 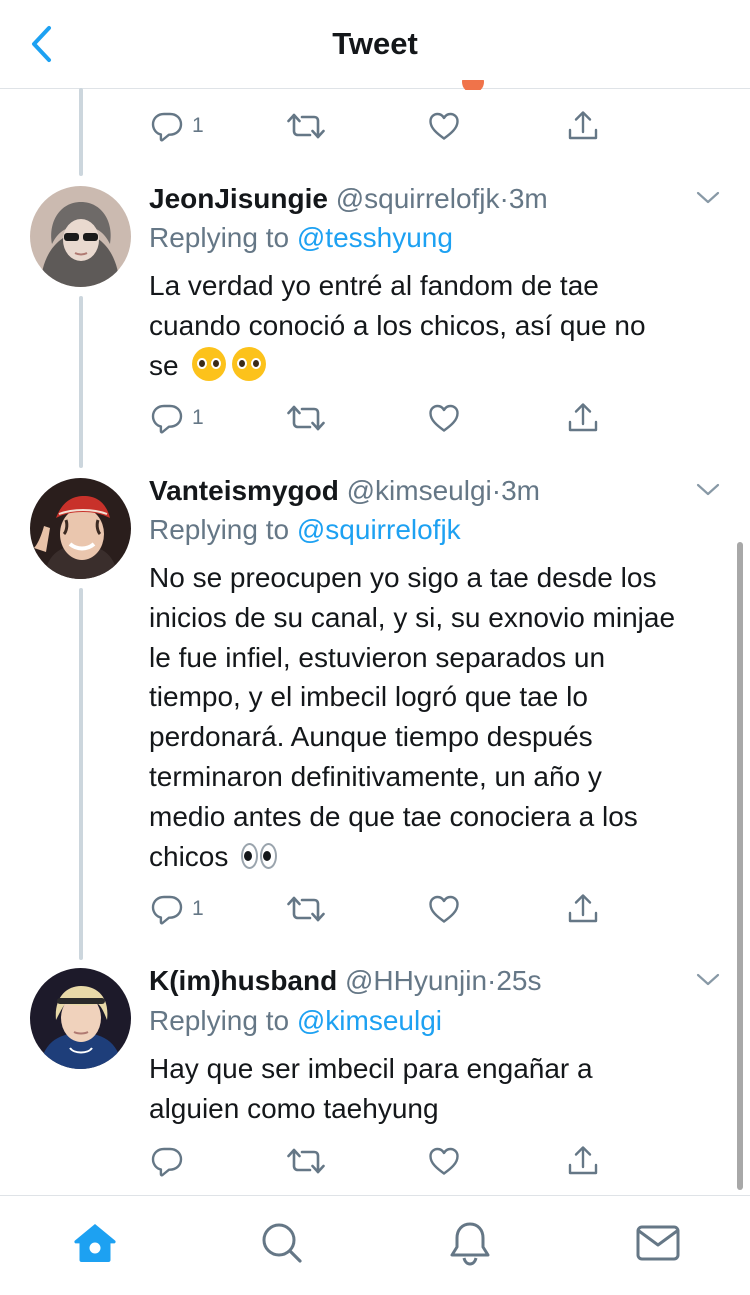 I want to click on tab-search, so click(x=282, y=1243).